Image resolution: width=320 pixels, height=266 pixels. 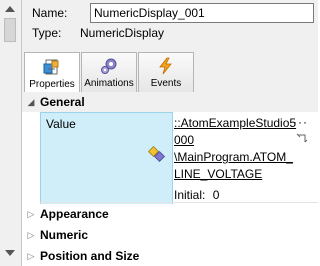 What do you see at coordinates (166, 83) in the screenshot?
I see `tab-events-label: Events` at bounding box center [166, 83].